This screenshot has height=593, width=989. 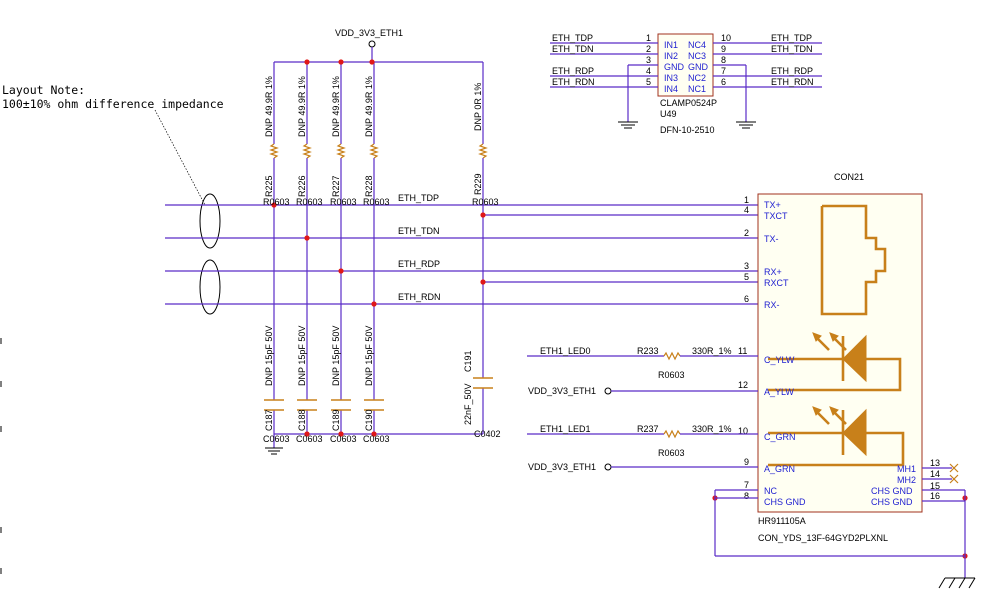 I want to click on r229-ref: R229, so click(x=478, y=184).